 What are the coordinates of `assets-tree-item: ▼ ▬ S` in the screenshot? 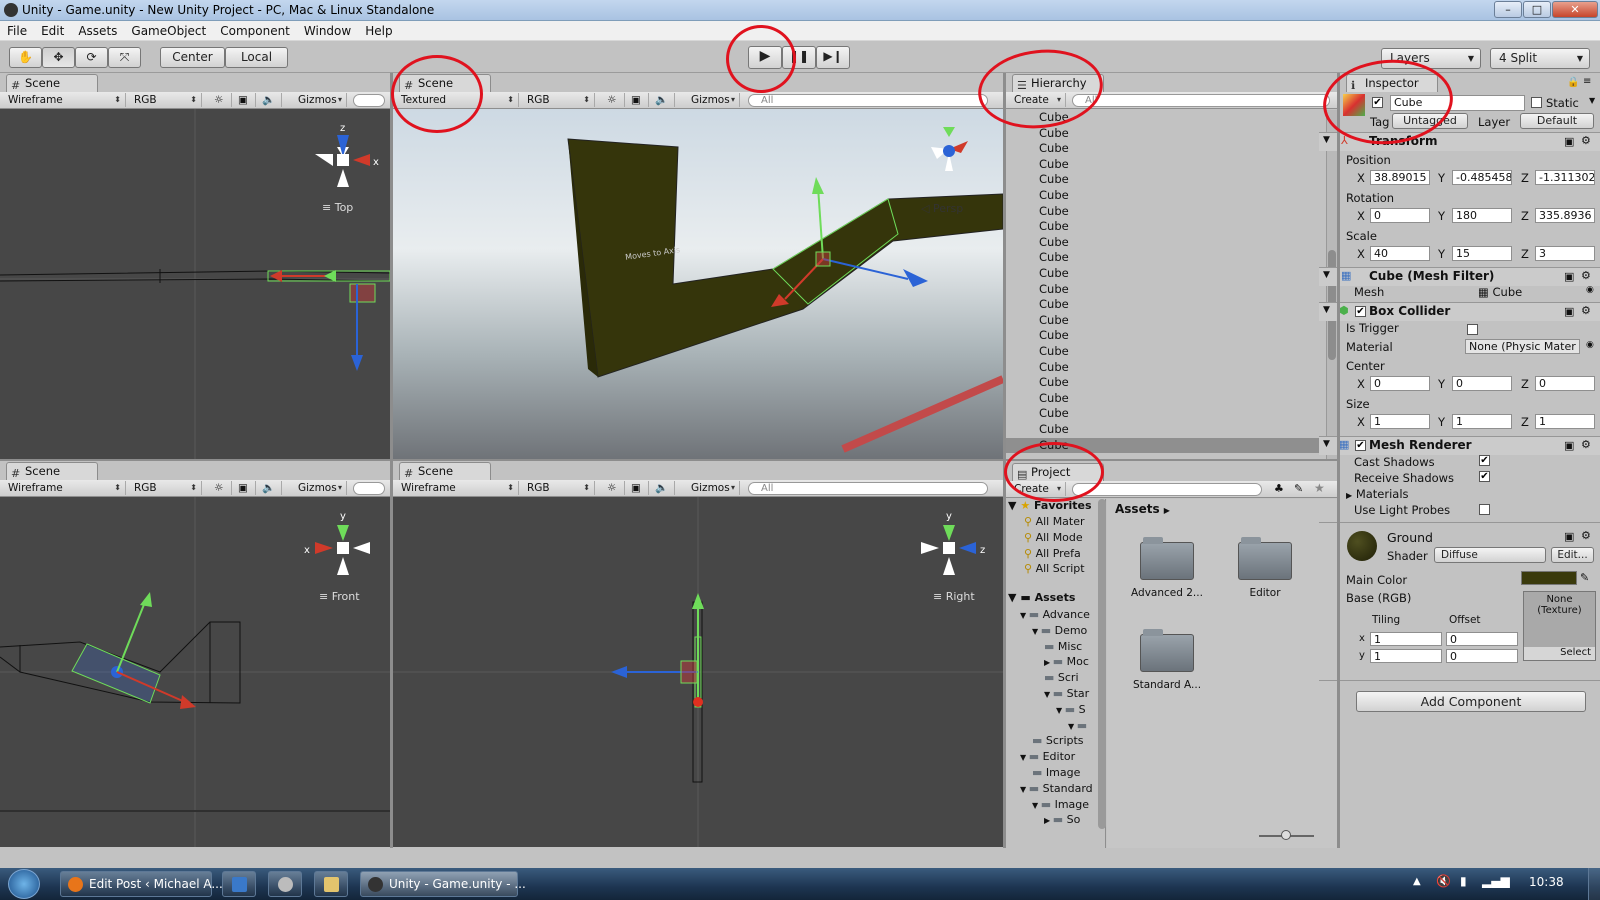 It's located at (1071, 709).